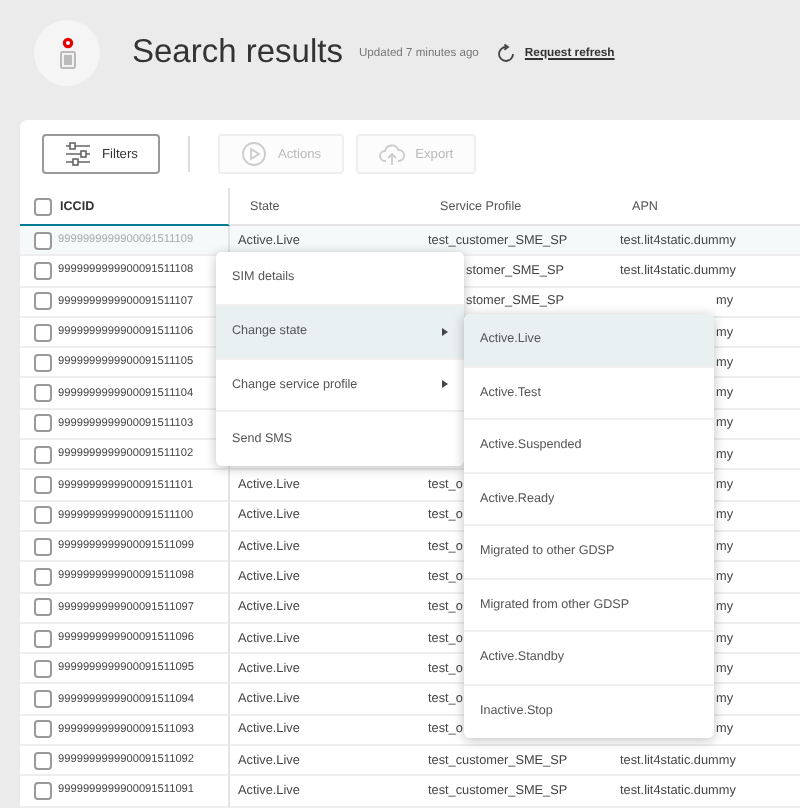  Describe the element at coordinates (391, 154) in the screenshot. I see `cloud-upload-icon` at that location.